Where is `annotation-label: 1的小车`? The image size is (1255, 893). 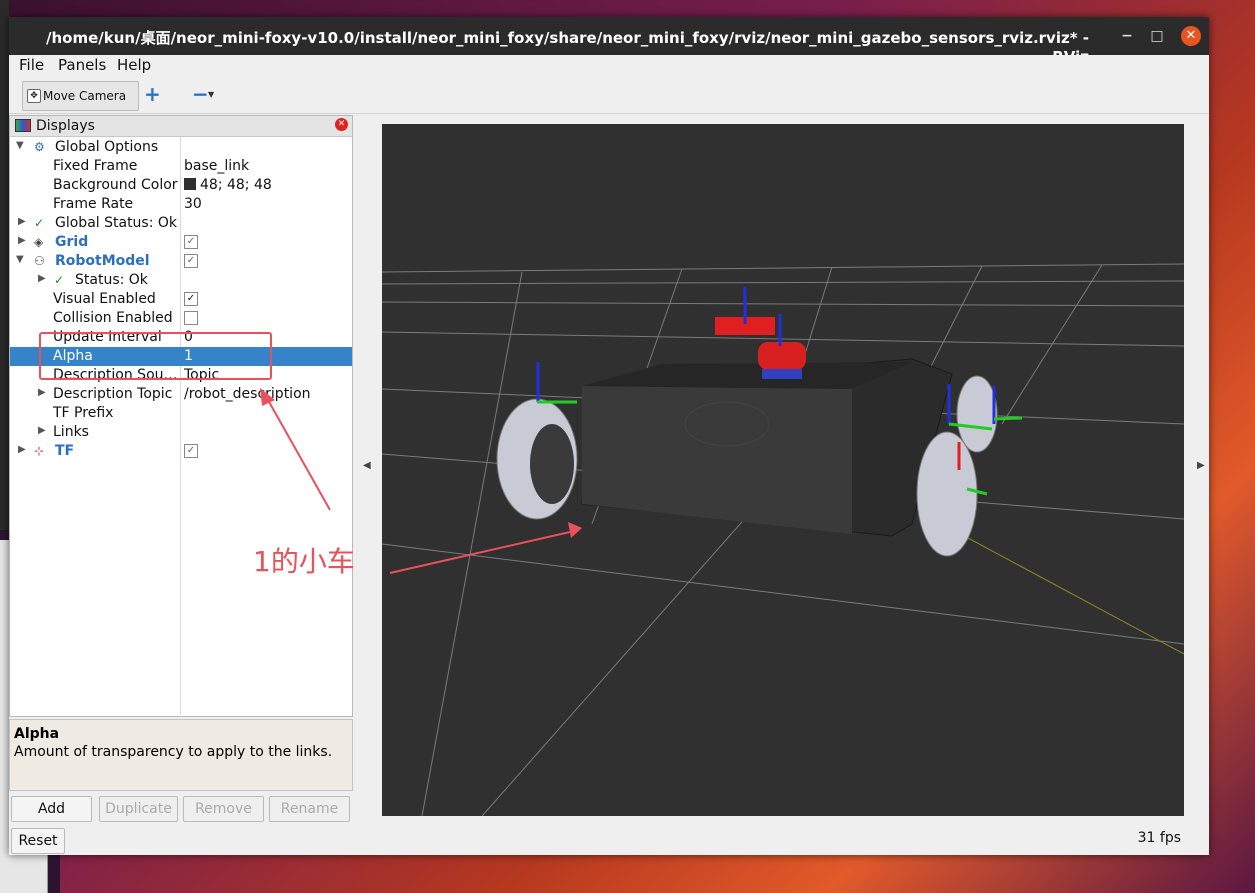
annotation-label: 1的小车 is located at coordinates (304, 561).